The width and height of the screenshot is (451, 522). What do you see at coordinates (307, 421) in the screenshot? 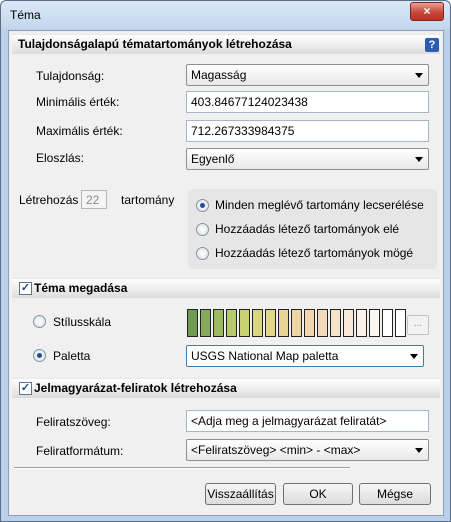
I see `caption-field: <Adja meg a jelmagyarázat feliratát>` at bounding box center [307, 421].